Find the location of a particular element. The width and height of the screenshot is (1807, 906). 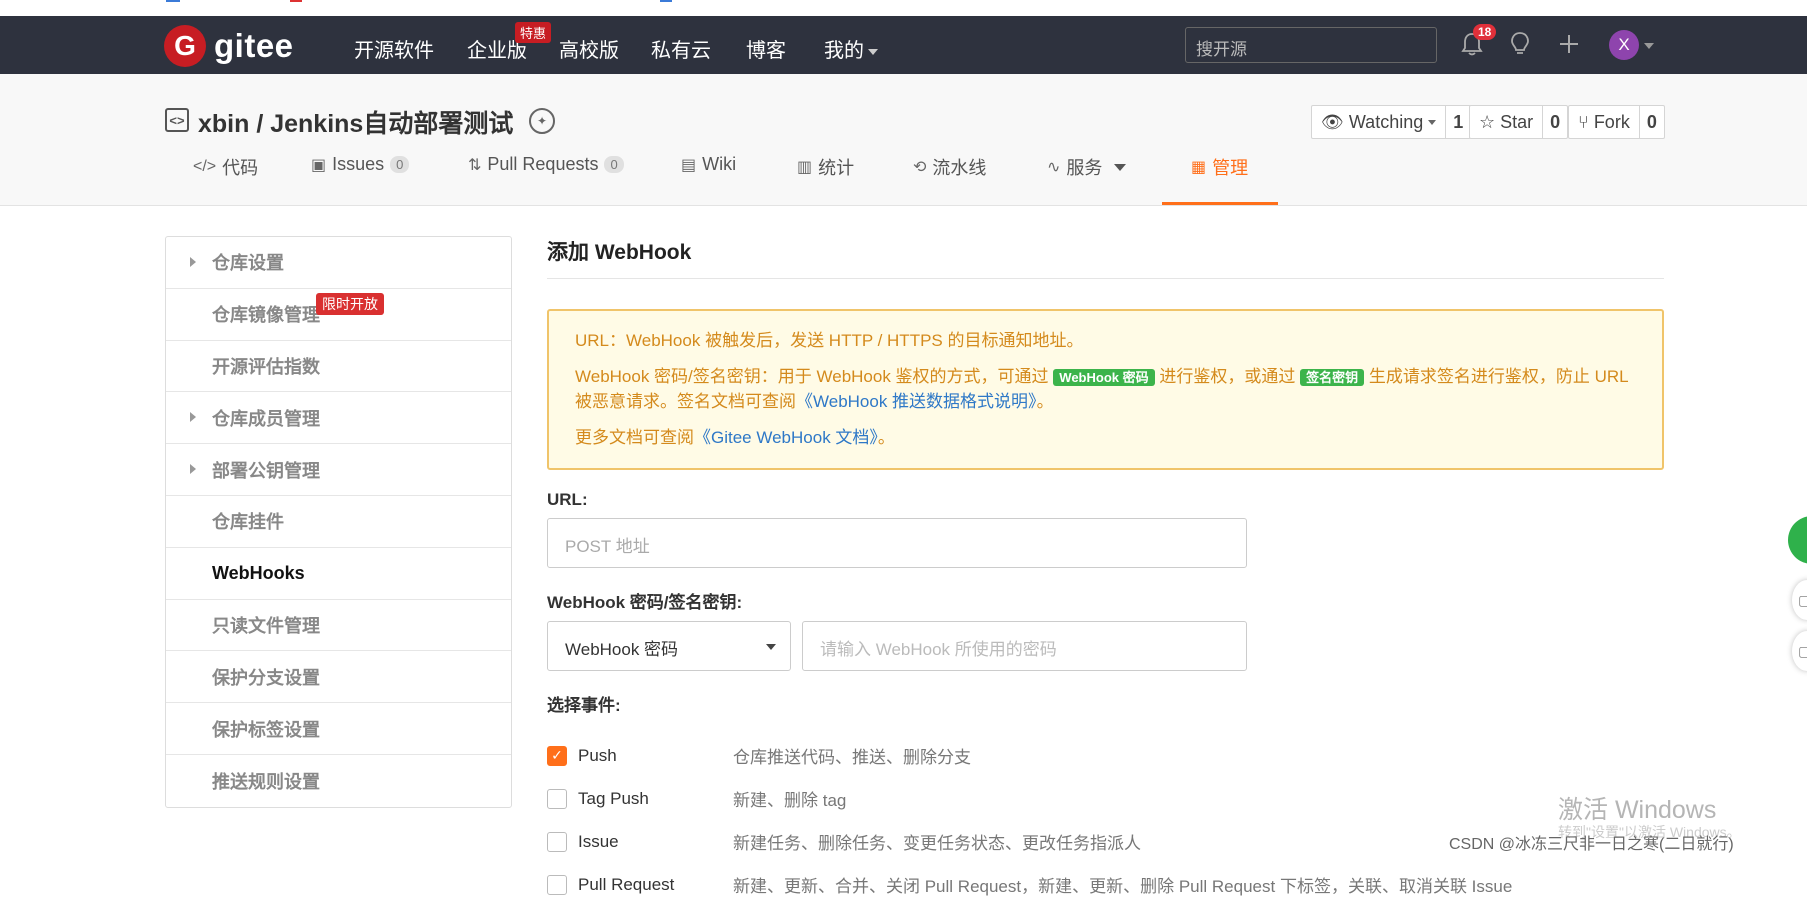

sidebar-item-members: 仓库成员管理 is located at coordinates (338, 418).